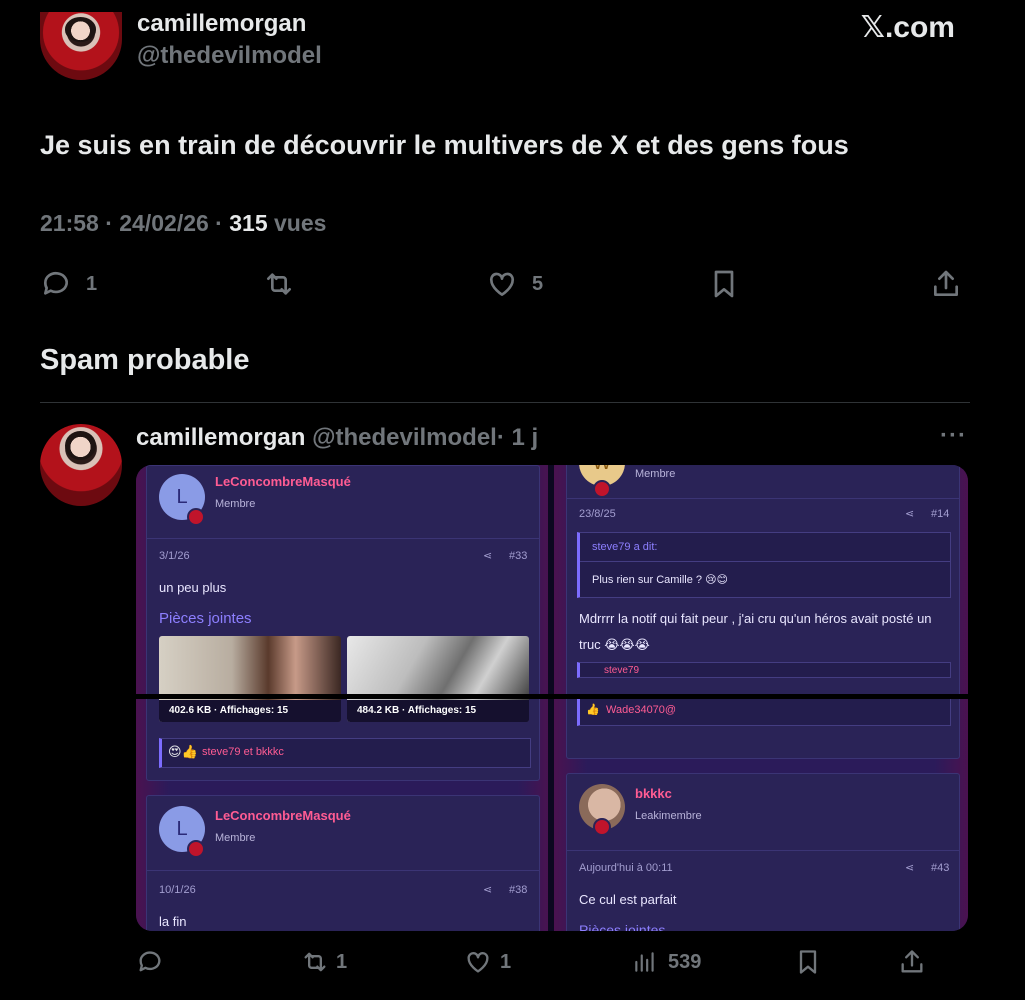  I want to click on post-number: #38, so click(518, 890).